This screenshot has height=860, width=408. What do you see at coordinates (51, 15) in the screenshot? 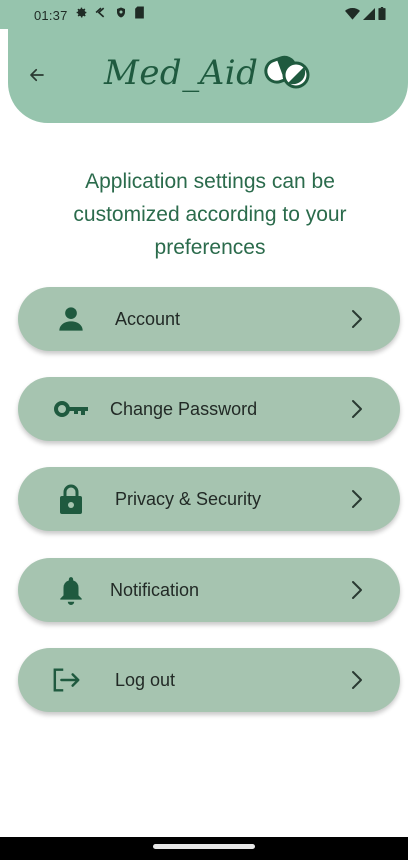
I see `status-time: 01:37` at bounding box center [51, 15].